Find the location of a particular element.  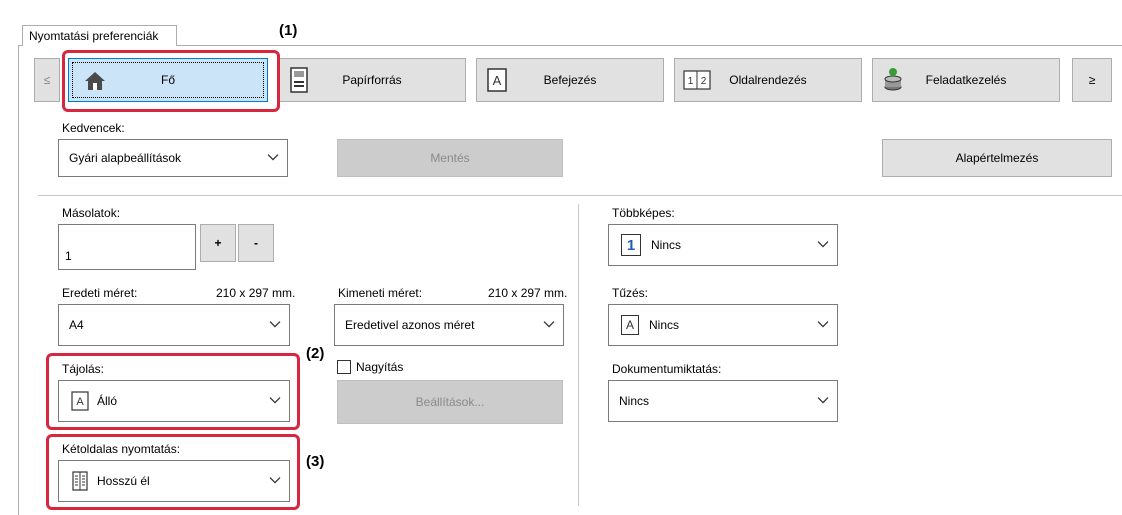

save-favorite-button: Mentés is located at coordinates (450, 158).